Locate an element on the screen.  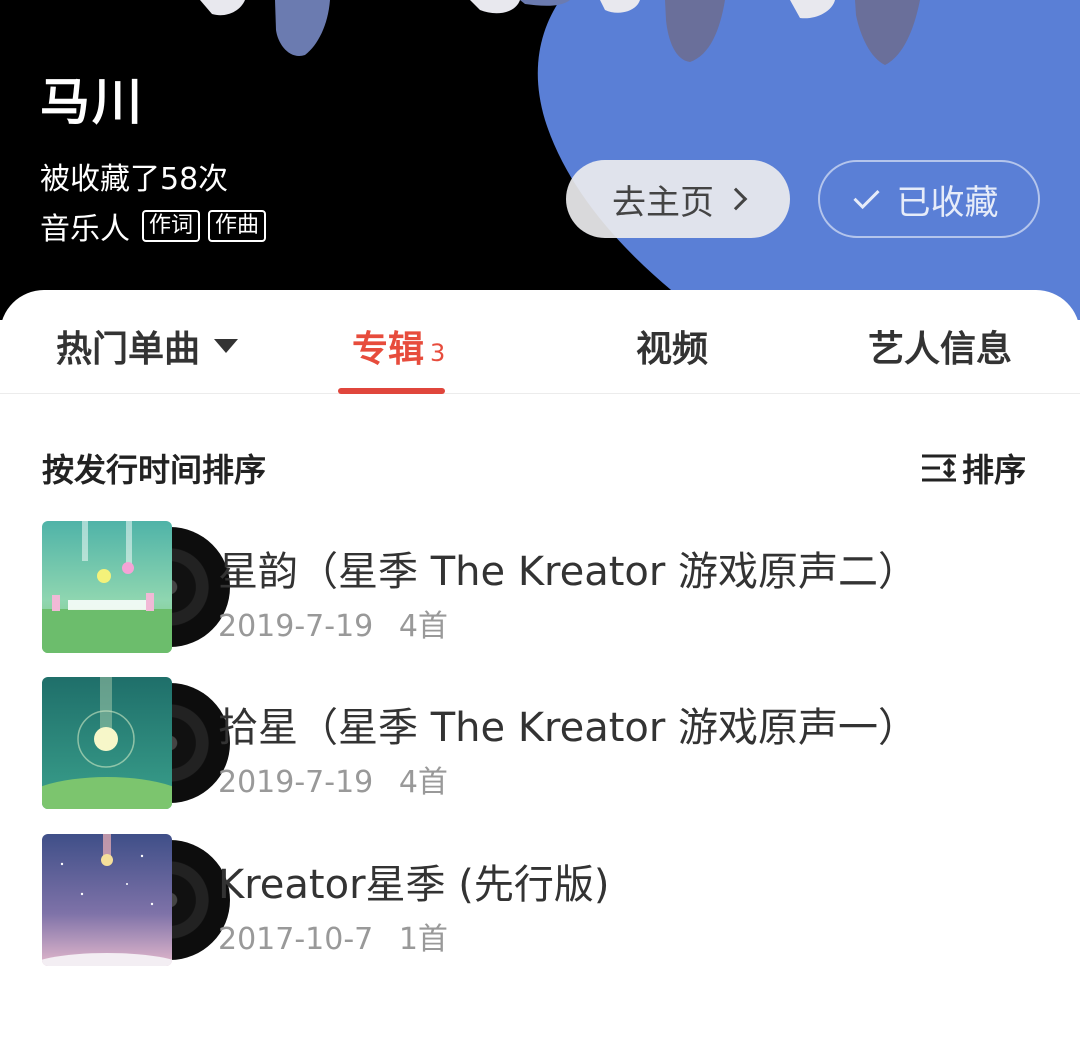
tab-videos-label: 视频 is located at coordinates (672, 349).